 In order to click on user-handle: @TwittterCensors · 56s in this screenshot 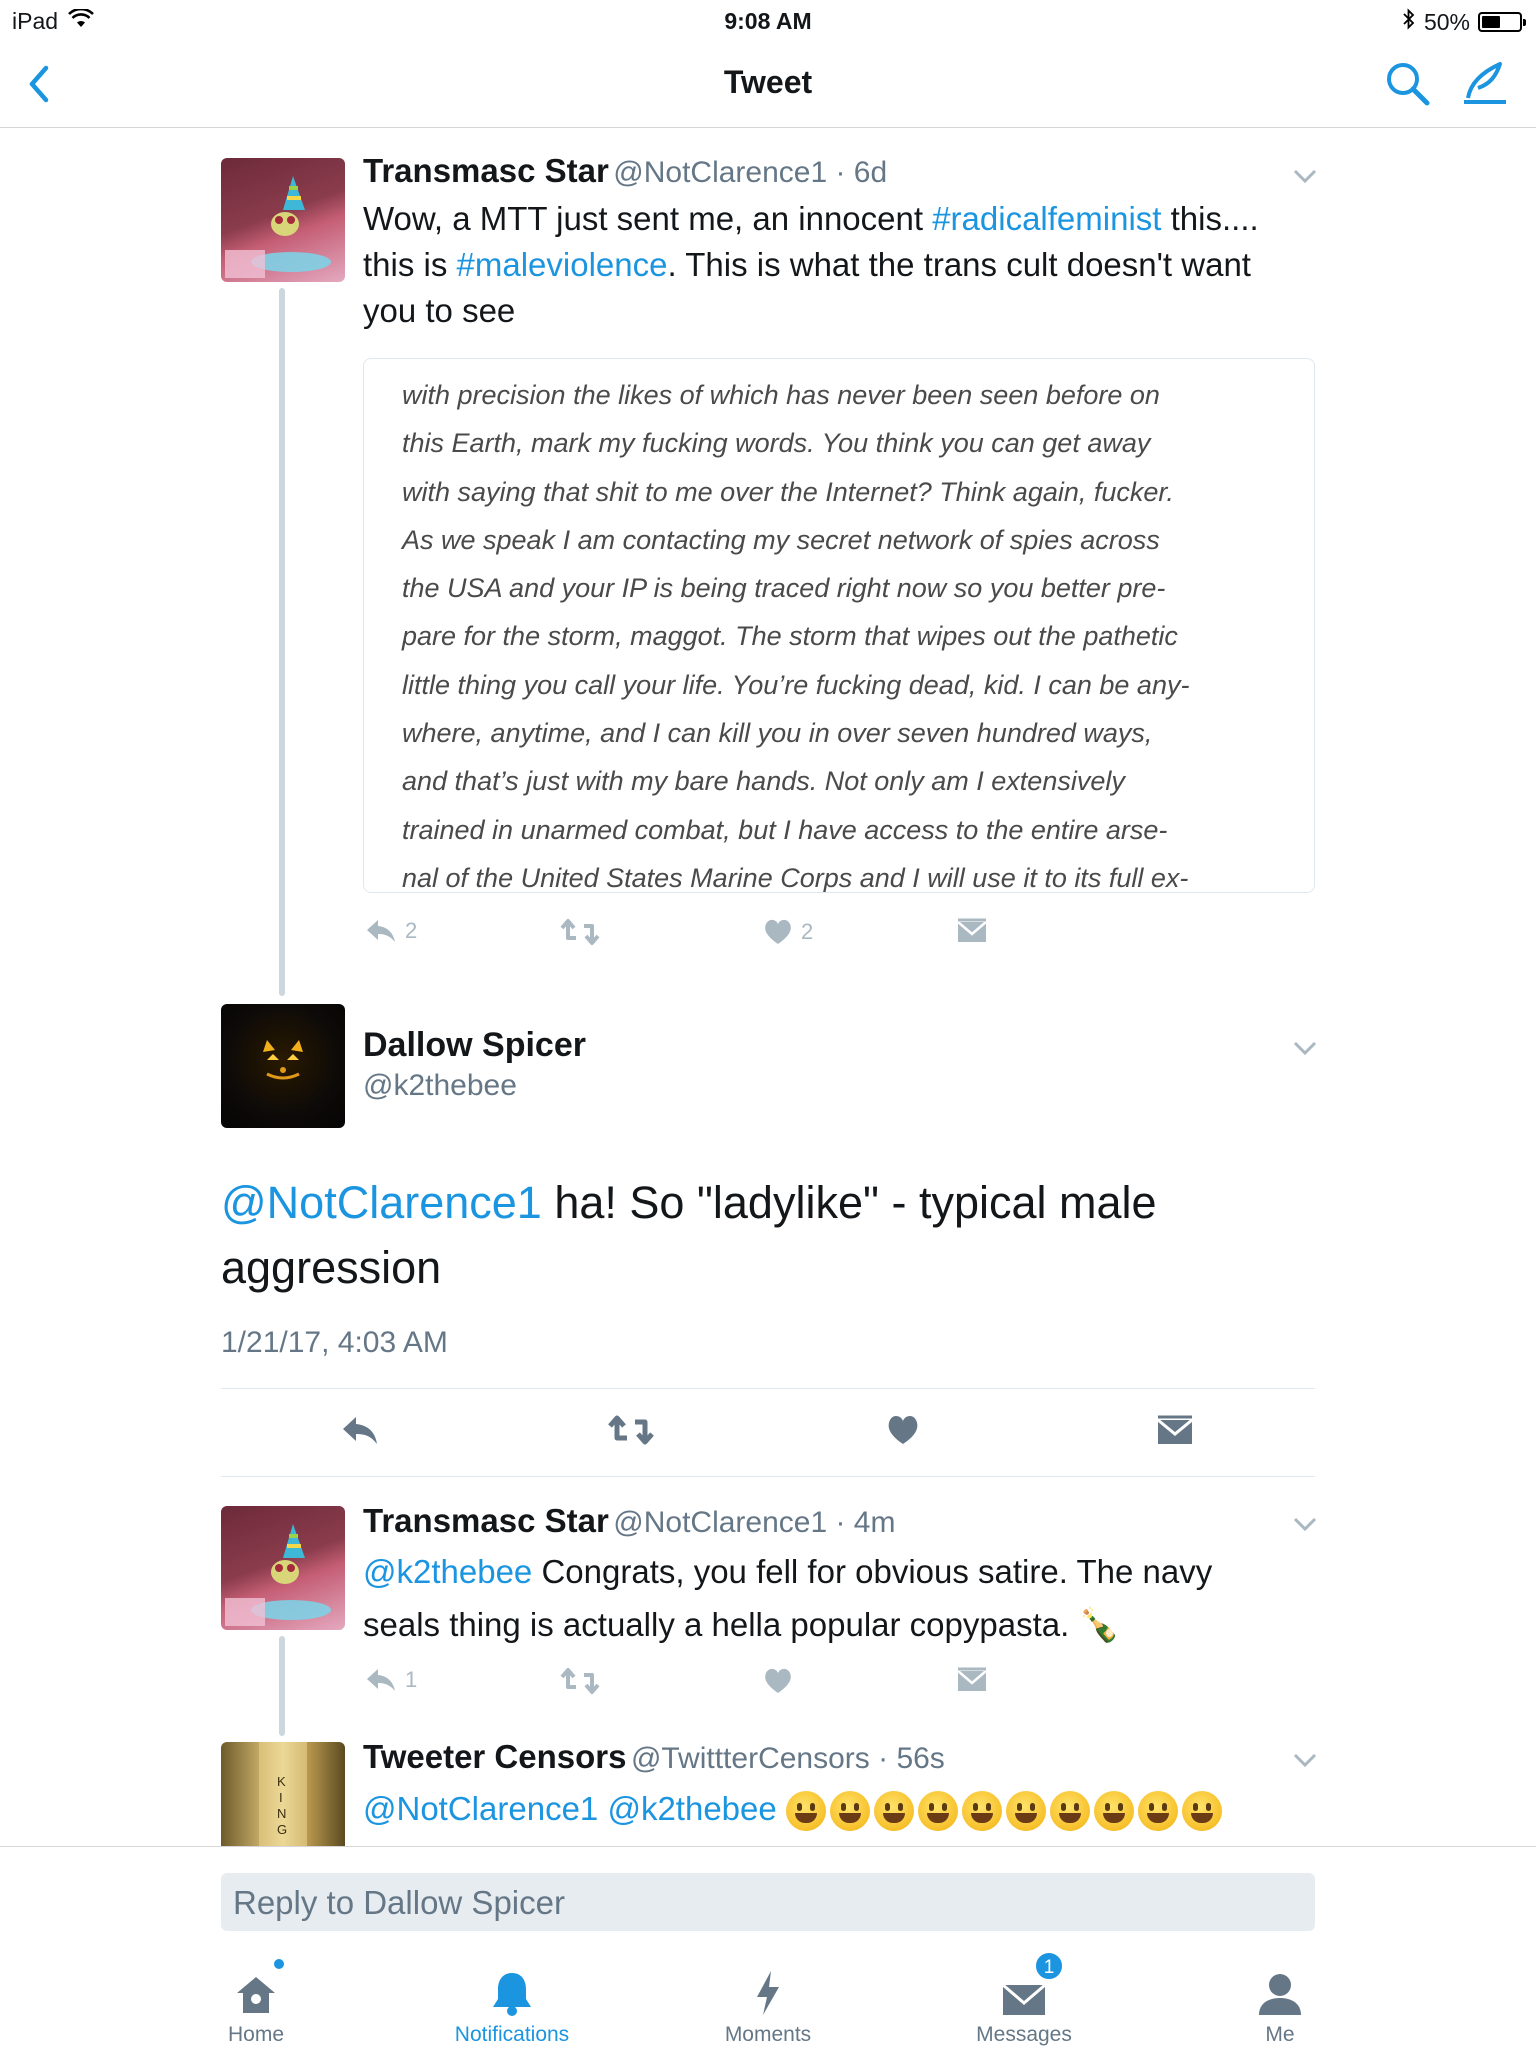, I will do `click(787, 1758)`.